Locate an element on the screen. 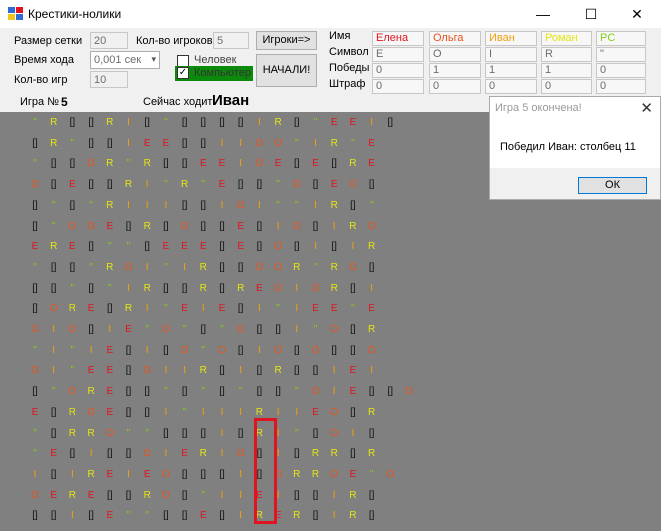 The image size is (661, 531). players-count-field: 5 is located at coordinates (231, 40).